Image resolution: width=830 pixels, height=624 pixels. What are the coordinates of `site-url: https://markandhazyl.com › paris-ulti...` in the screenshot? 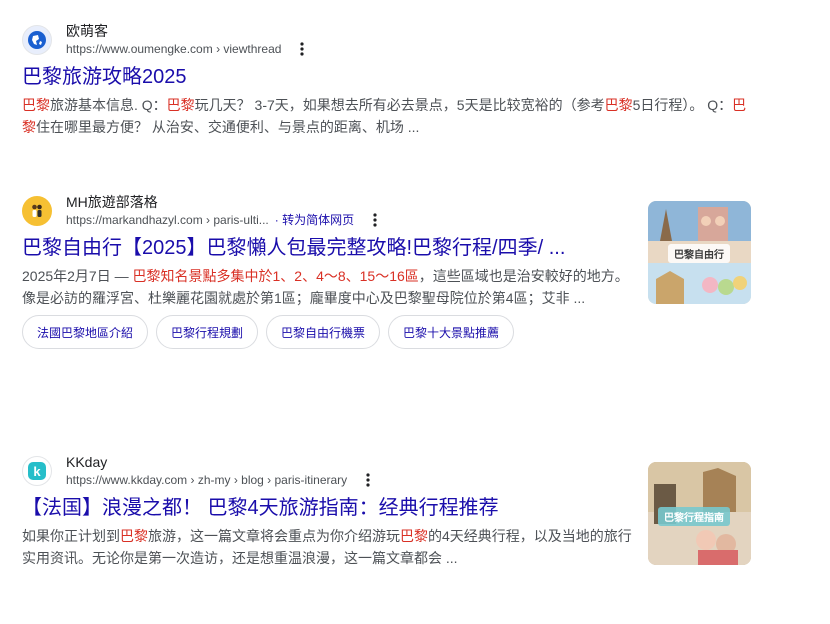 It's located at (167, 220).